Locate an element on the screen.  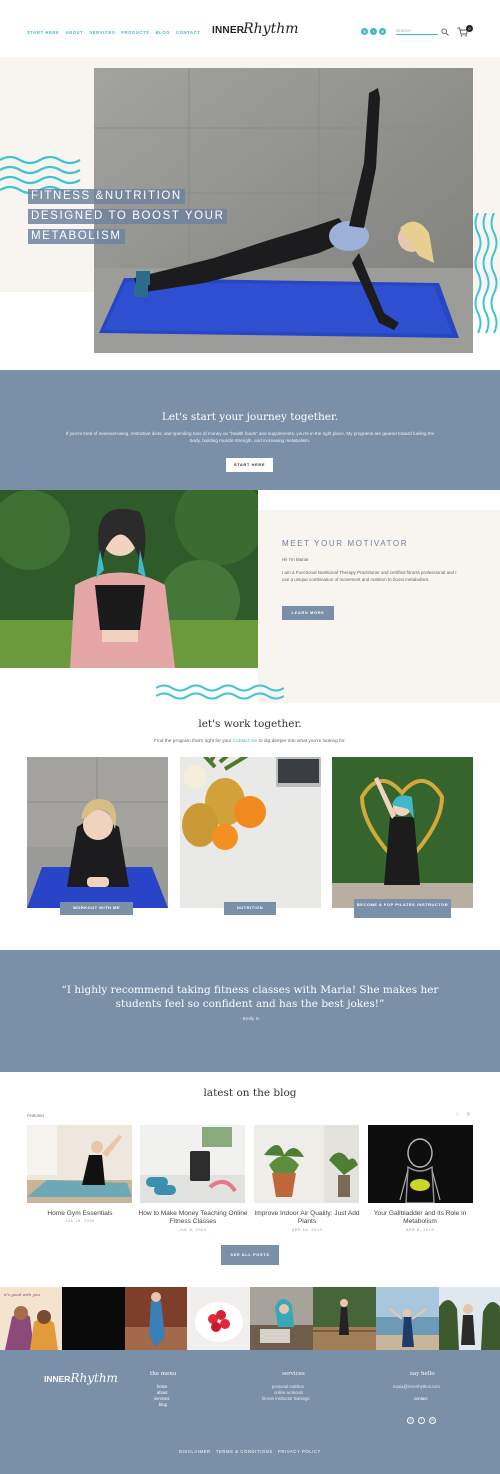
footer-contact-link: contact is located at coordinates (421, 1399).